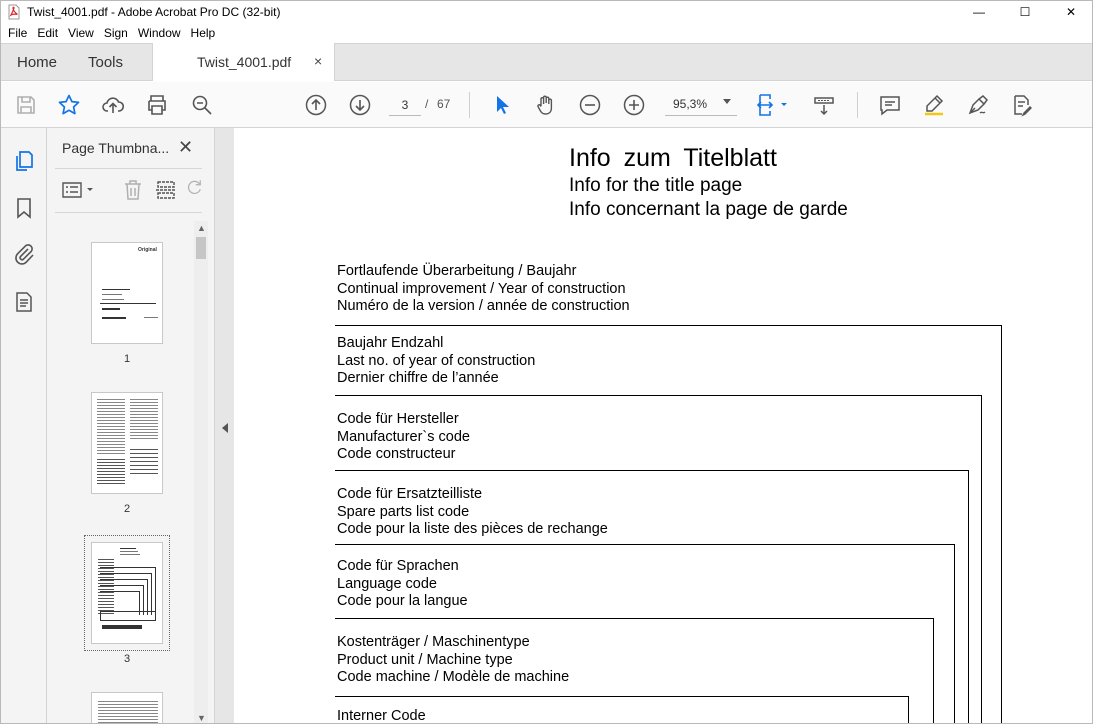 This screenshot has height=724, width=1093. What do you see at coordinates (202, 105) in the screenshot?
I see `find-zoom-icon` at bounding box center [202, 105].